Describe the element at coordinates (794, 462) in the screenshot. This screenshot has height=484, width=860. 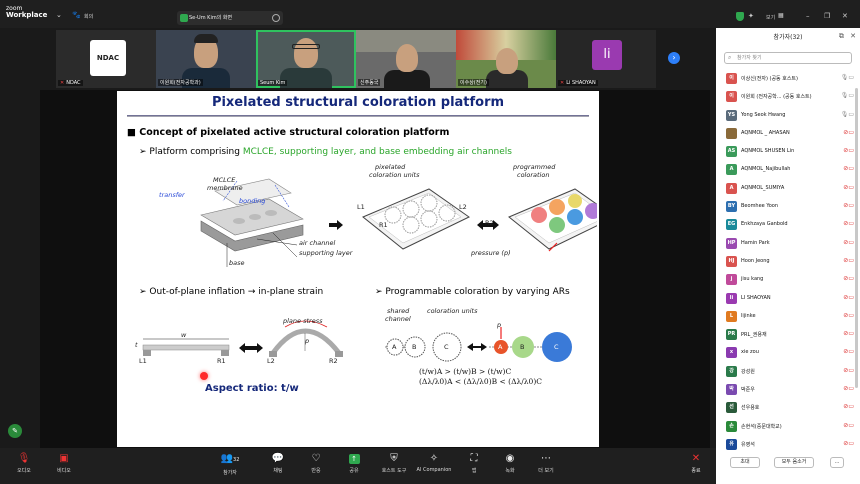
I see `mute-all-button: 모두 음소거` at that location.